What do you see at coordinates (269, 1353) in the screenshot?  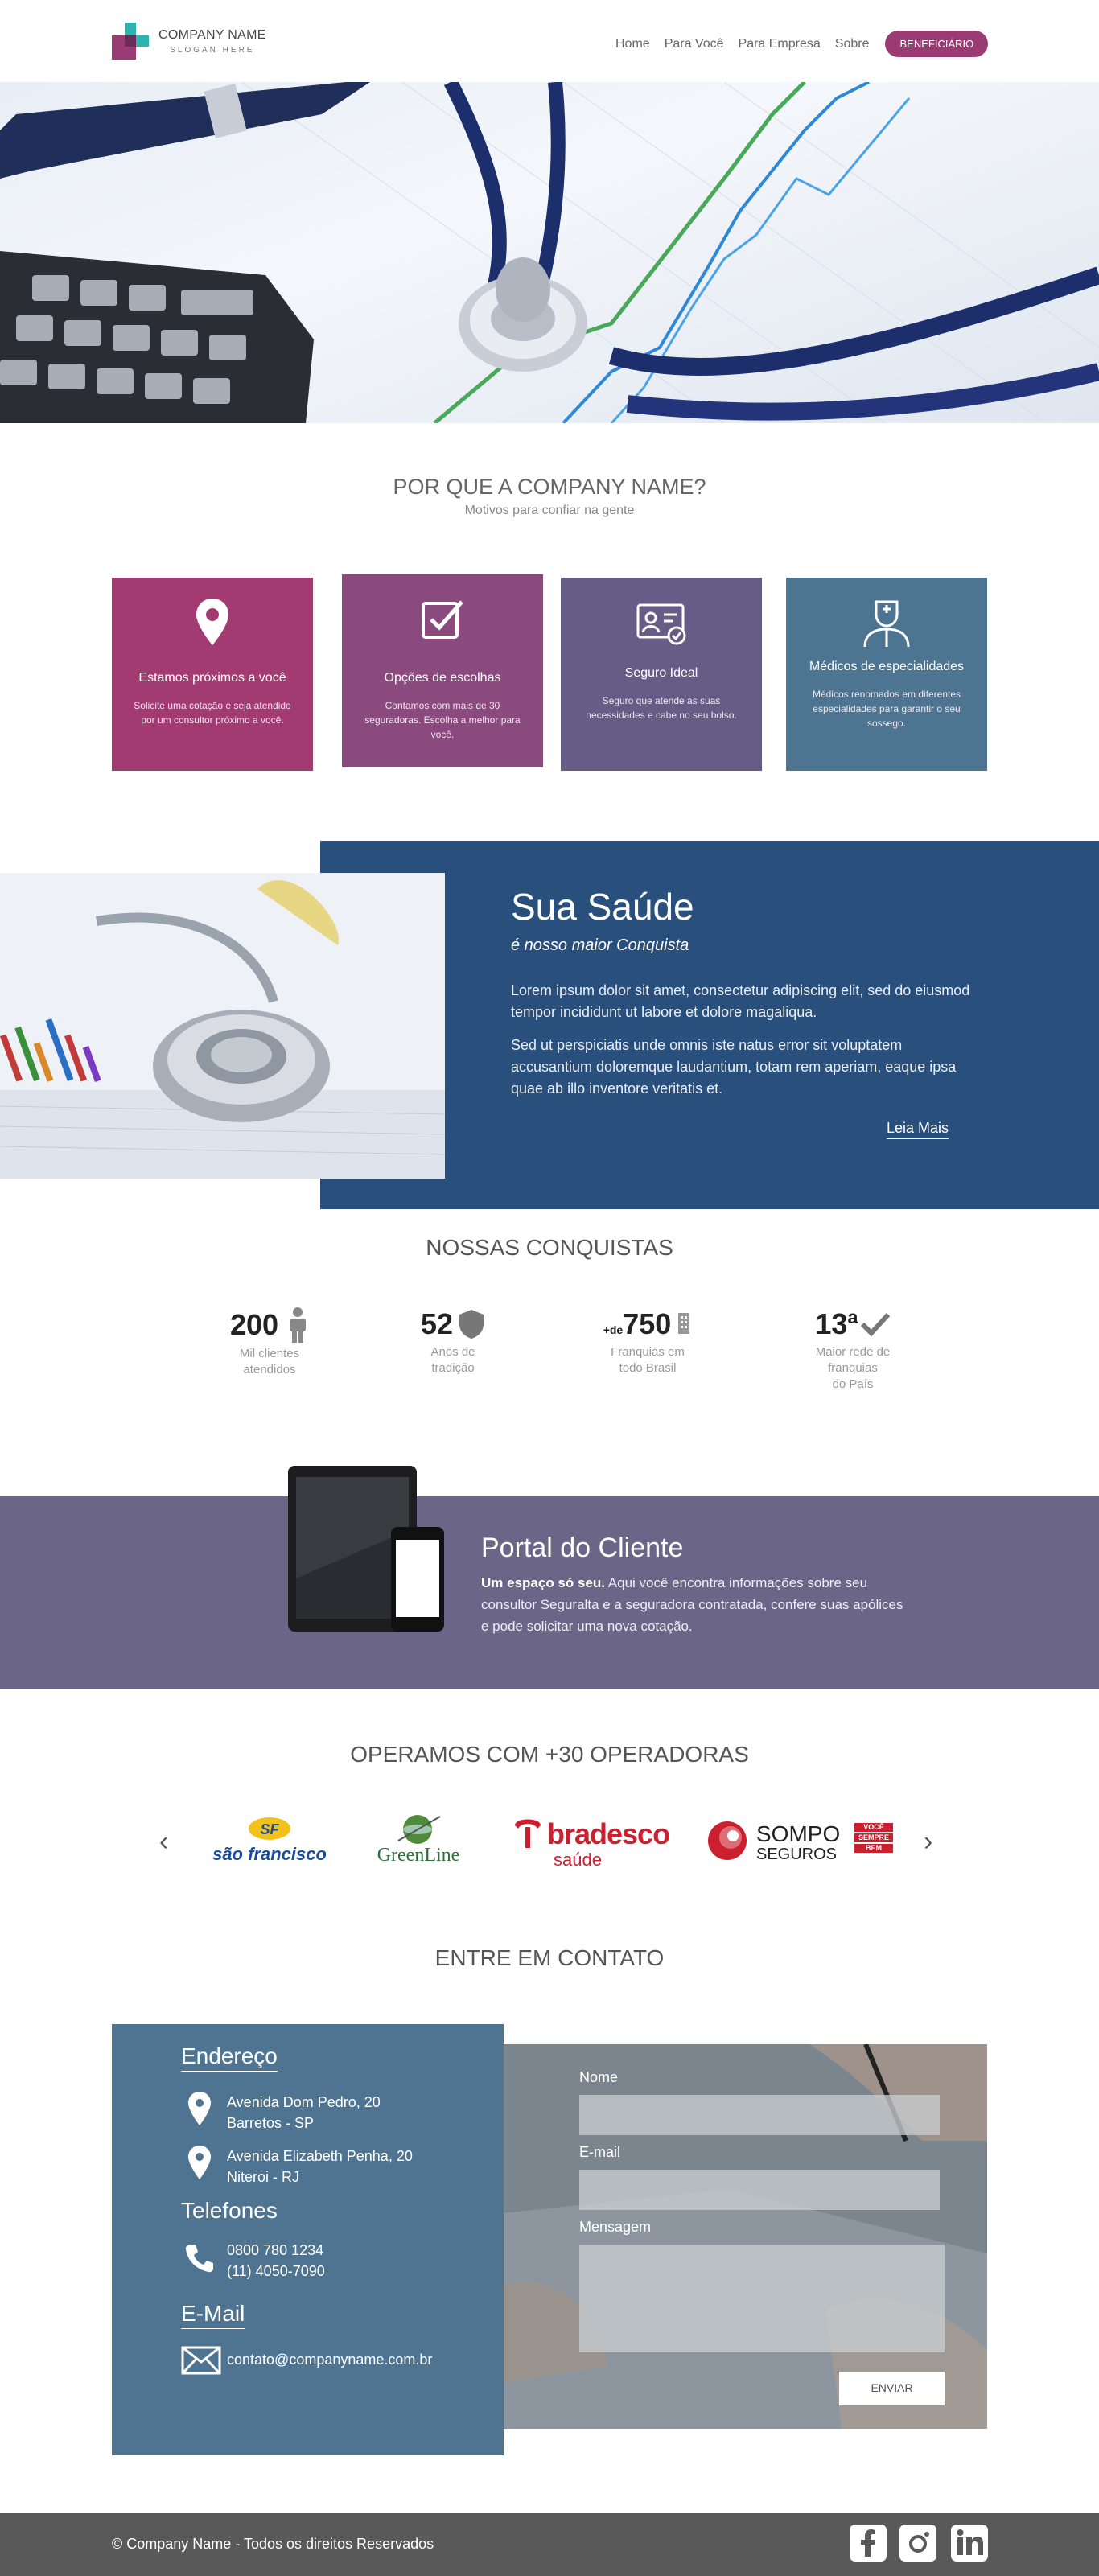 I see `stat-label: Mil clientes` at bounding box center [269, 1353].